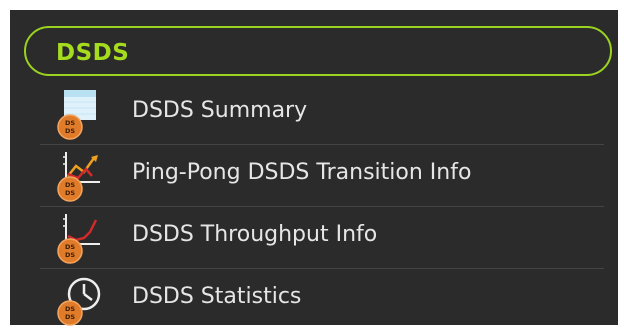  Describe the element at coordinates (318, 51) in the screenshot. I see `dsds-group-header: DSDS` at that location.